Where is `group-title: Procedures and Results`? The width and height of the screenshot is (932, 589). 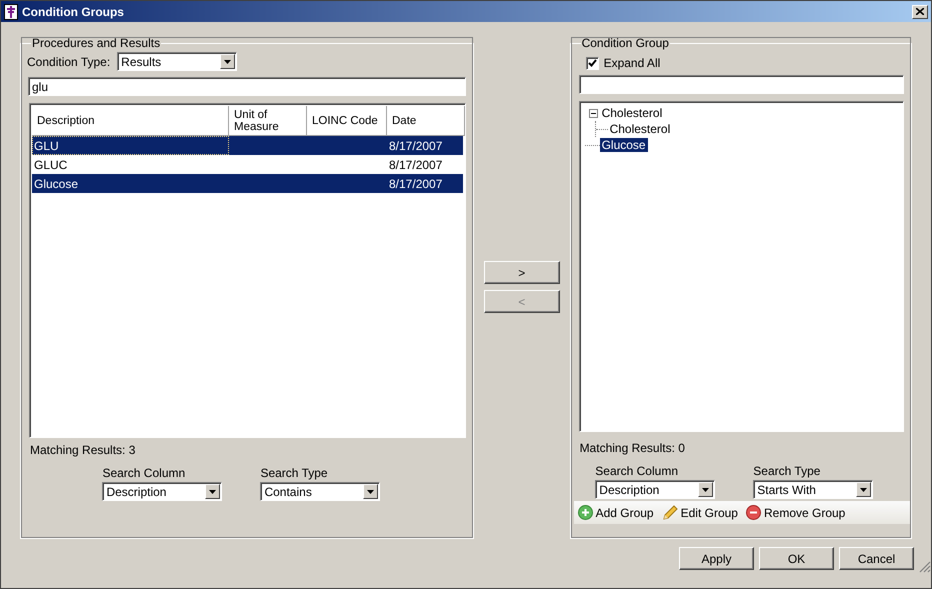 group-title: Procedures and Results is located at coordinates (96, 43).